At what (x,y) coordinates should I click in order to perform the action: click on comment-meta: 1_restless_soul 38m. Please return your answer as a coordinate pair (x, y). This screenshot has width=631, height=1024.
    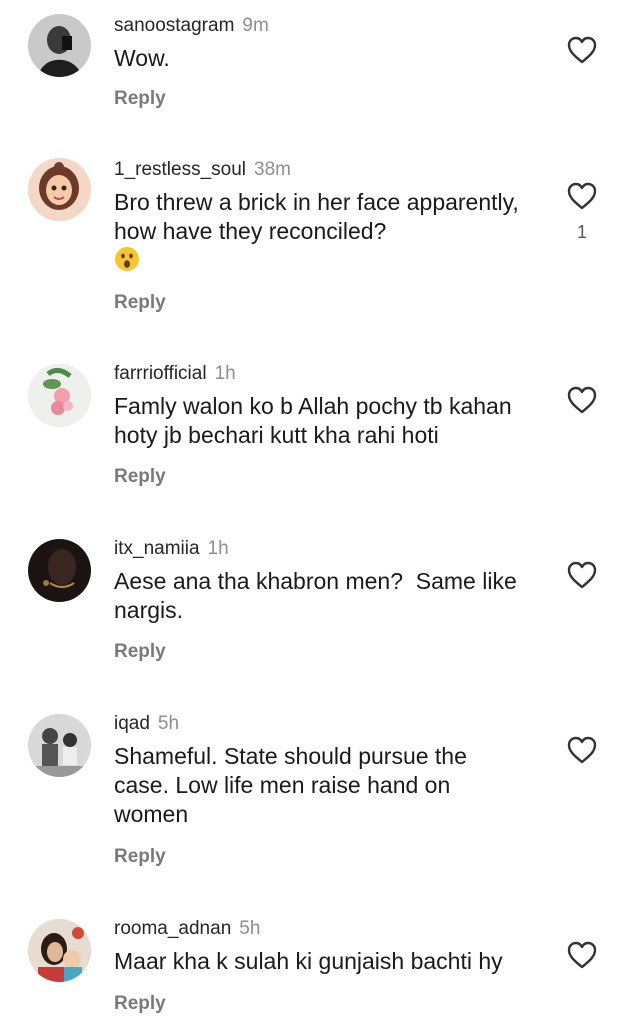
    Looking at the image, I should click on (202, 170).